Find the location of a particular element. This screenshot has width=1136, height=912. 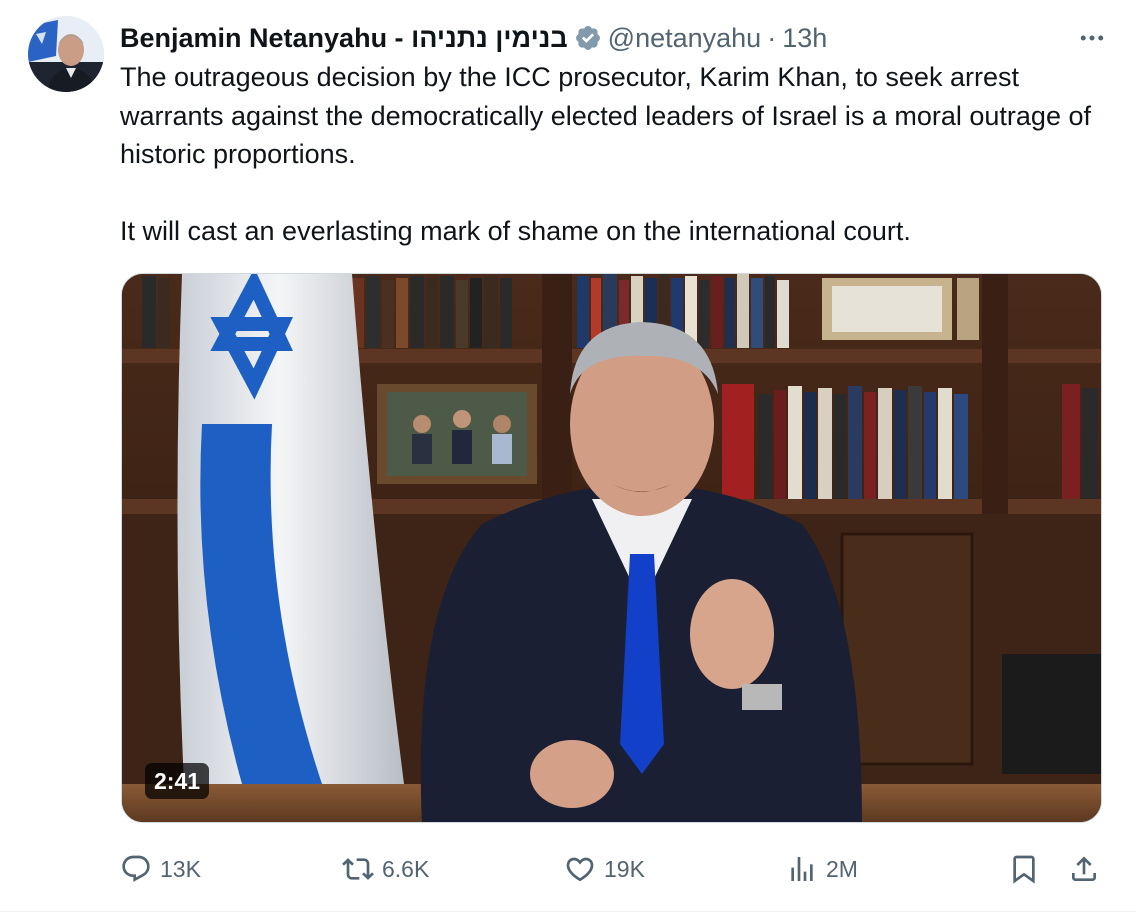

repost-count: 6.6K is located at coordinates (406, 868).